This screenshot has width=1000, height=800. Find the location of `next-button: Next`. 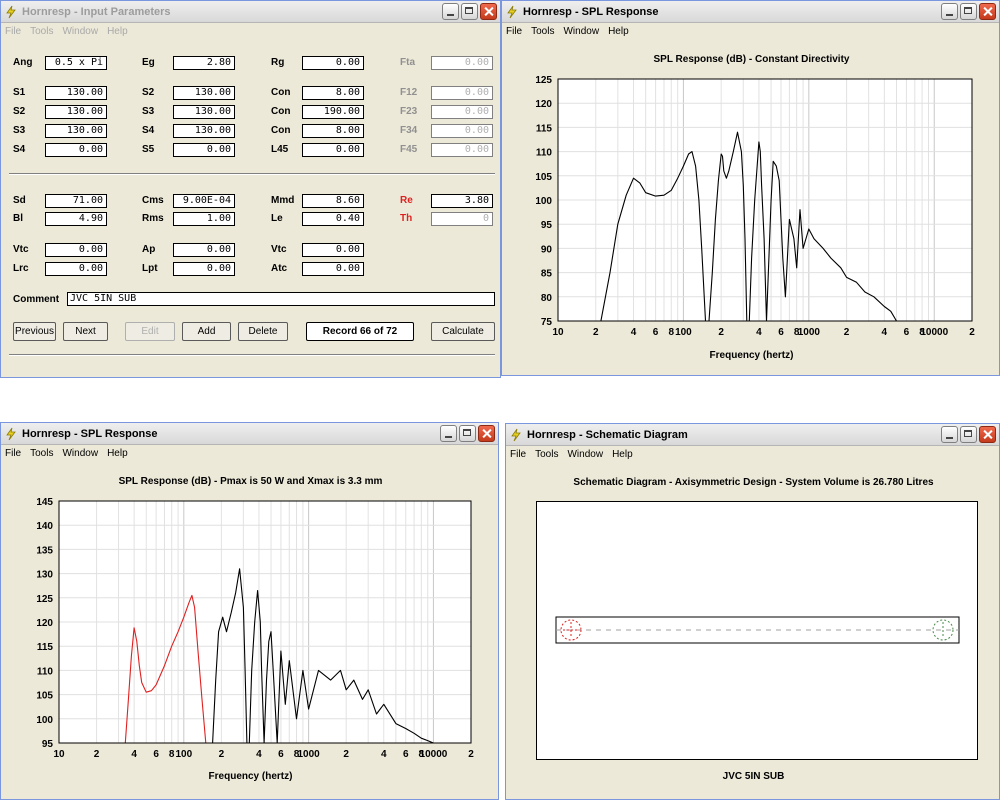

next-button: Next is located at coordinates (85, 331).